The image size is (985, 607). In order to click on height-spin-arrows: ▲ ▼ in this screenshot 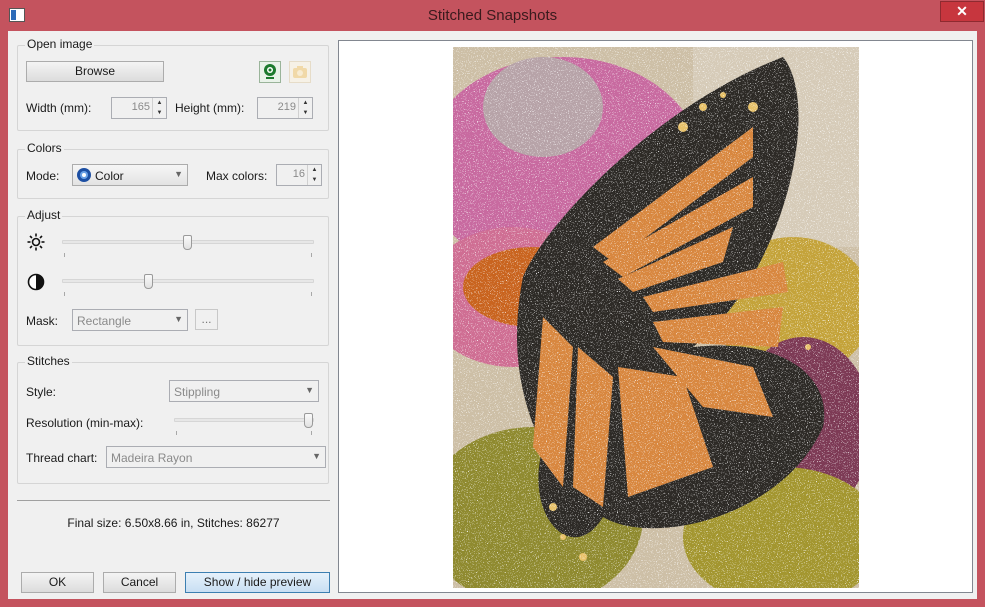, I will do `click(305, 108)`.